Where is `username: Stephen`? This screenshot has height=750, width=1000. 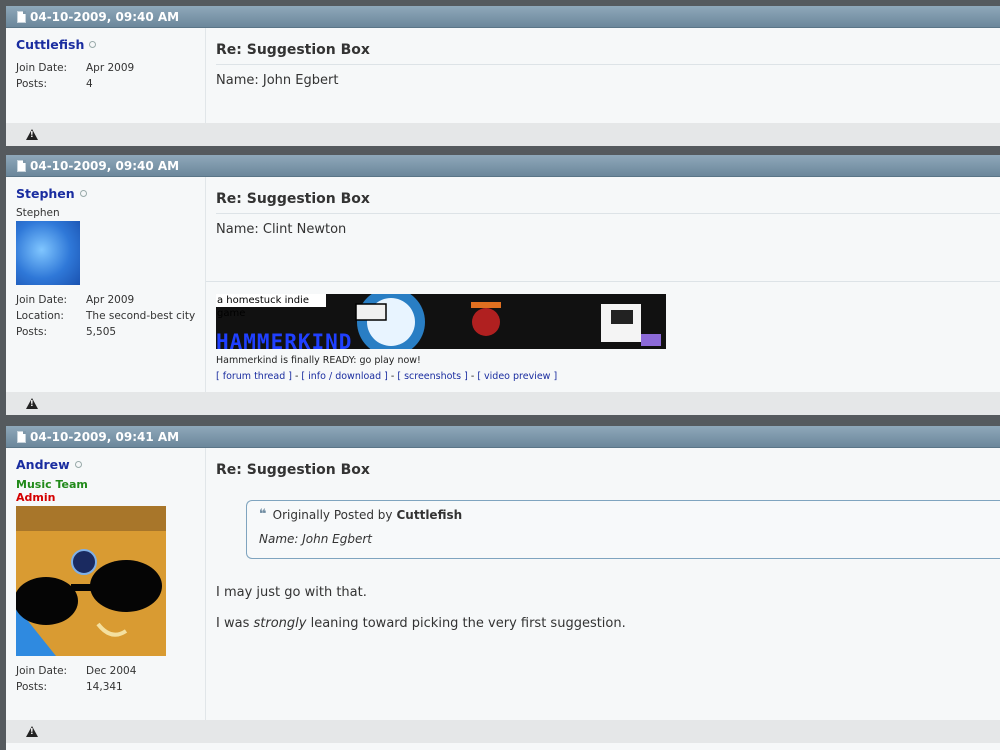 username: Stephen is located at coordinates (45, 193).